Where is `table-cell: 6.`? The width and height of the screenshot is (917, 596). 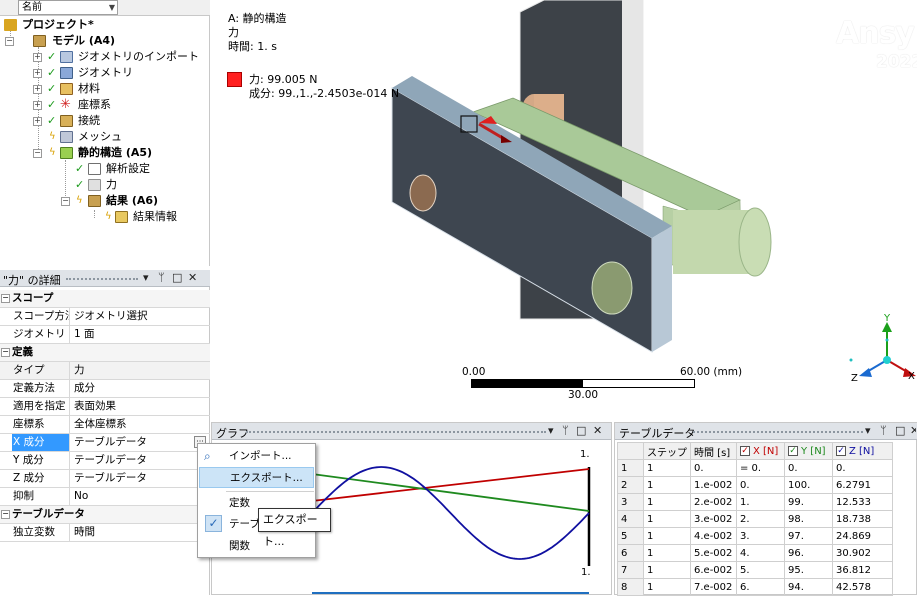 table-cell: 6. is located at coordinates (760, 587).